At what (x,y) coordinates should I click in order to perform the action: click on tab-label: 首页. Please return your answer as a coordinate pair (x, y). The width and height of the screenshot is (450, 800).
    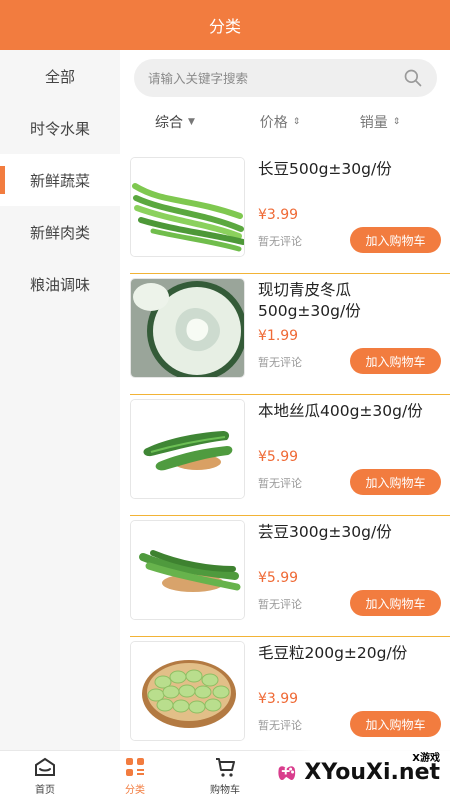
    Looking at the image, I should click on (45, 790).